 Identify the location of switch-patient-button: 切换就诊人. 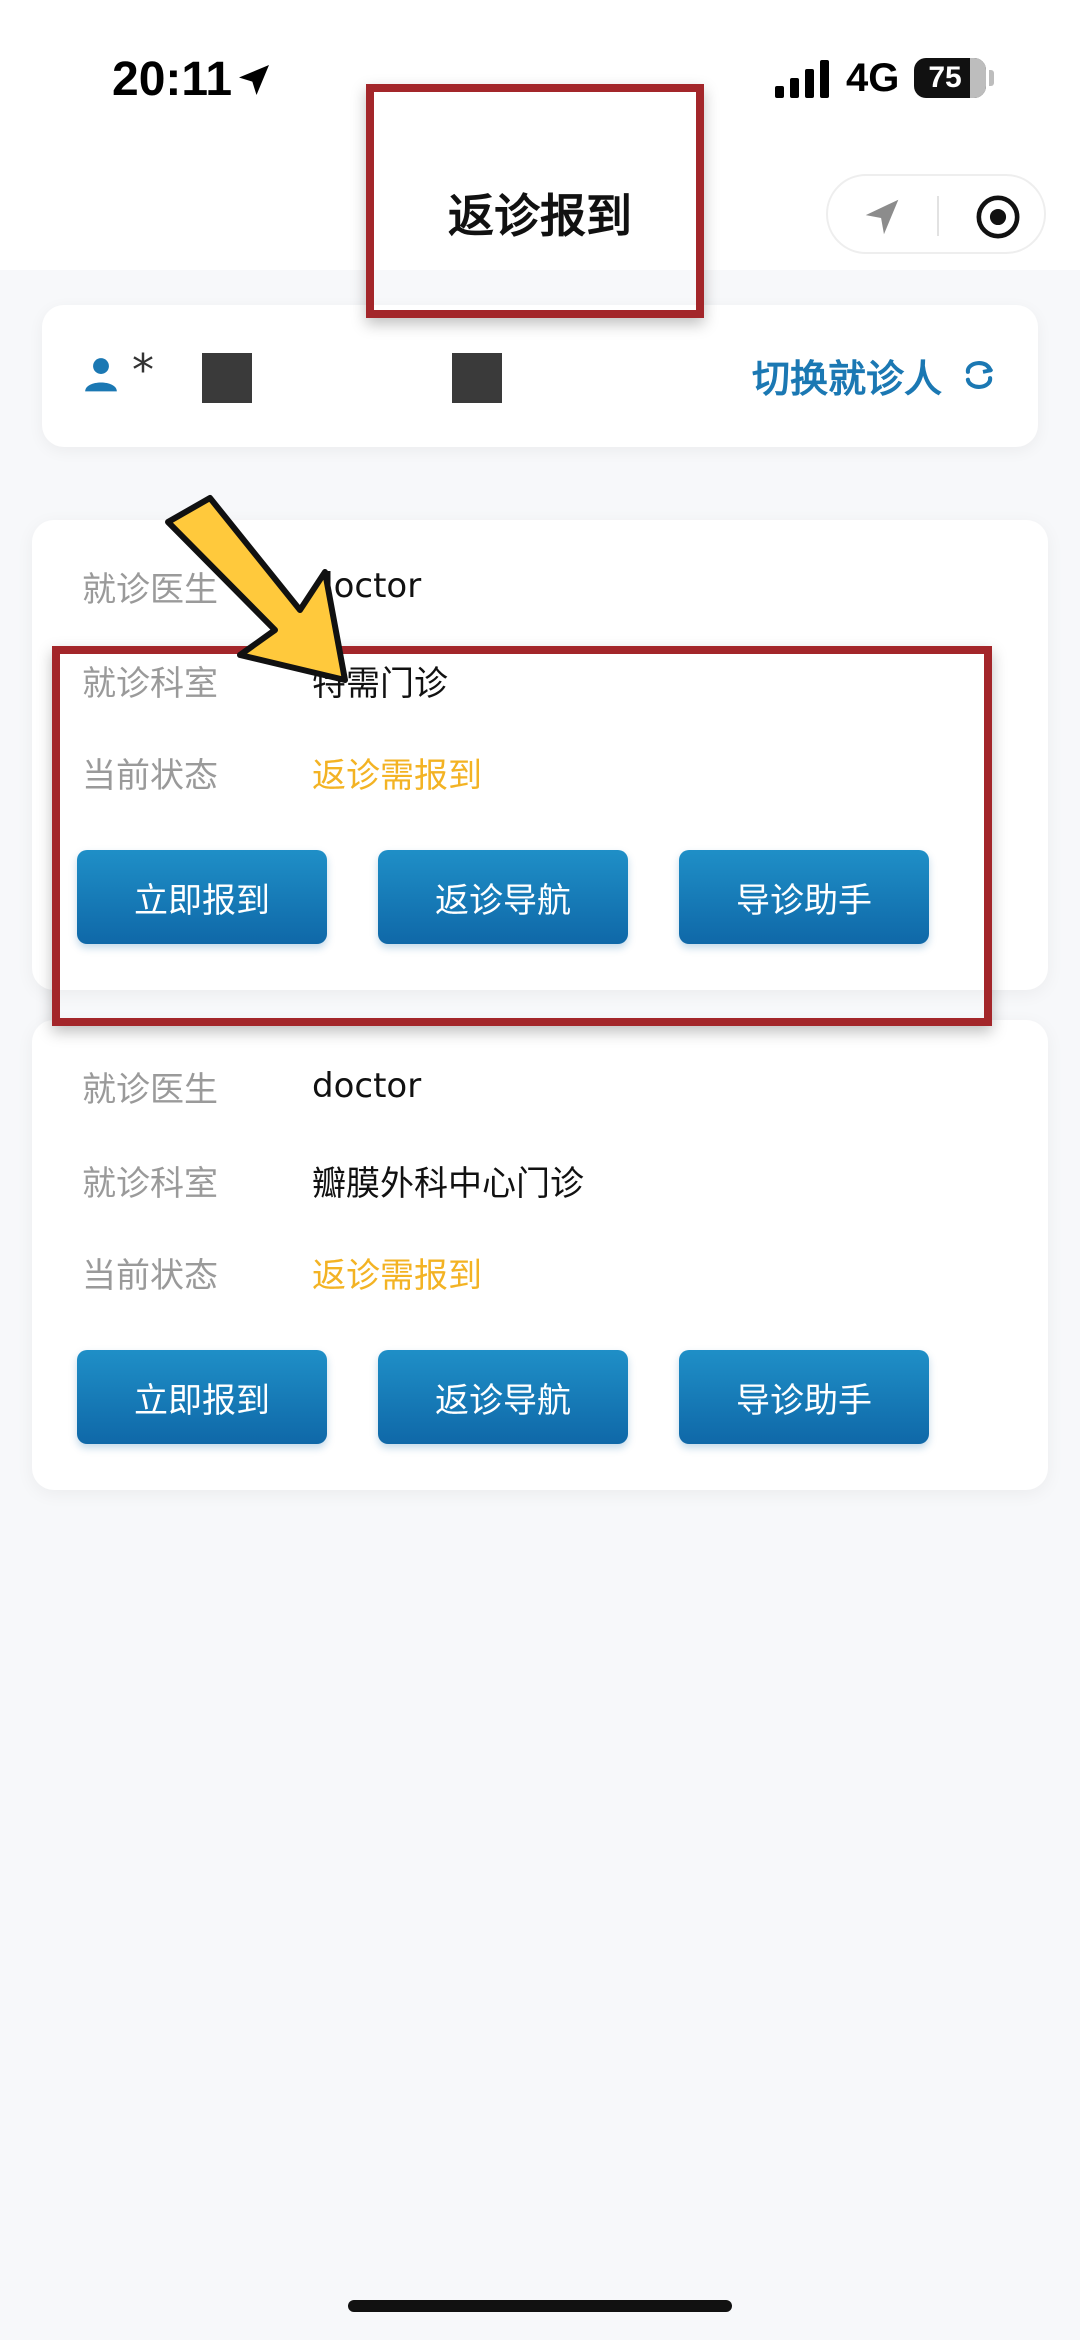
(875, 375).